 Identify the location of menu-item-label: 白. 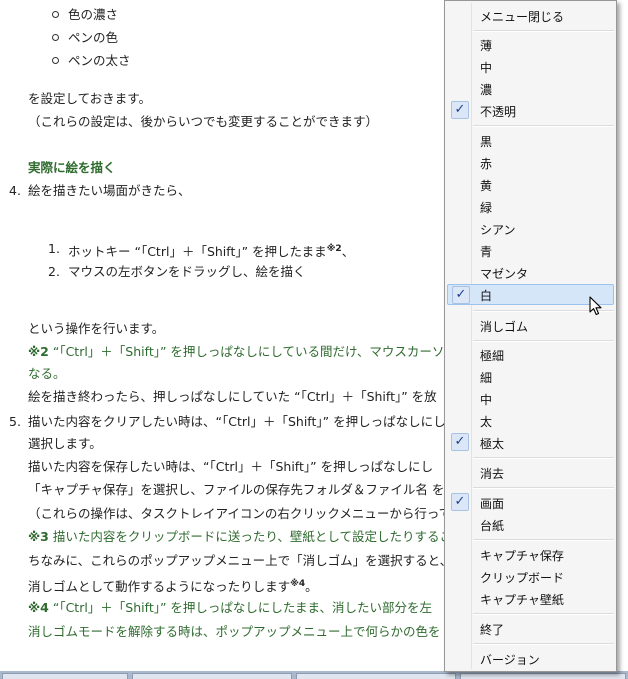
(486, 296).